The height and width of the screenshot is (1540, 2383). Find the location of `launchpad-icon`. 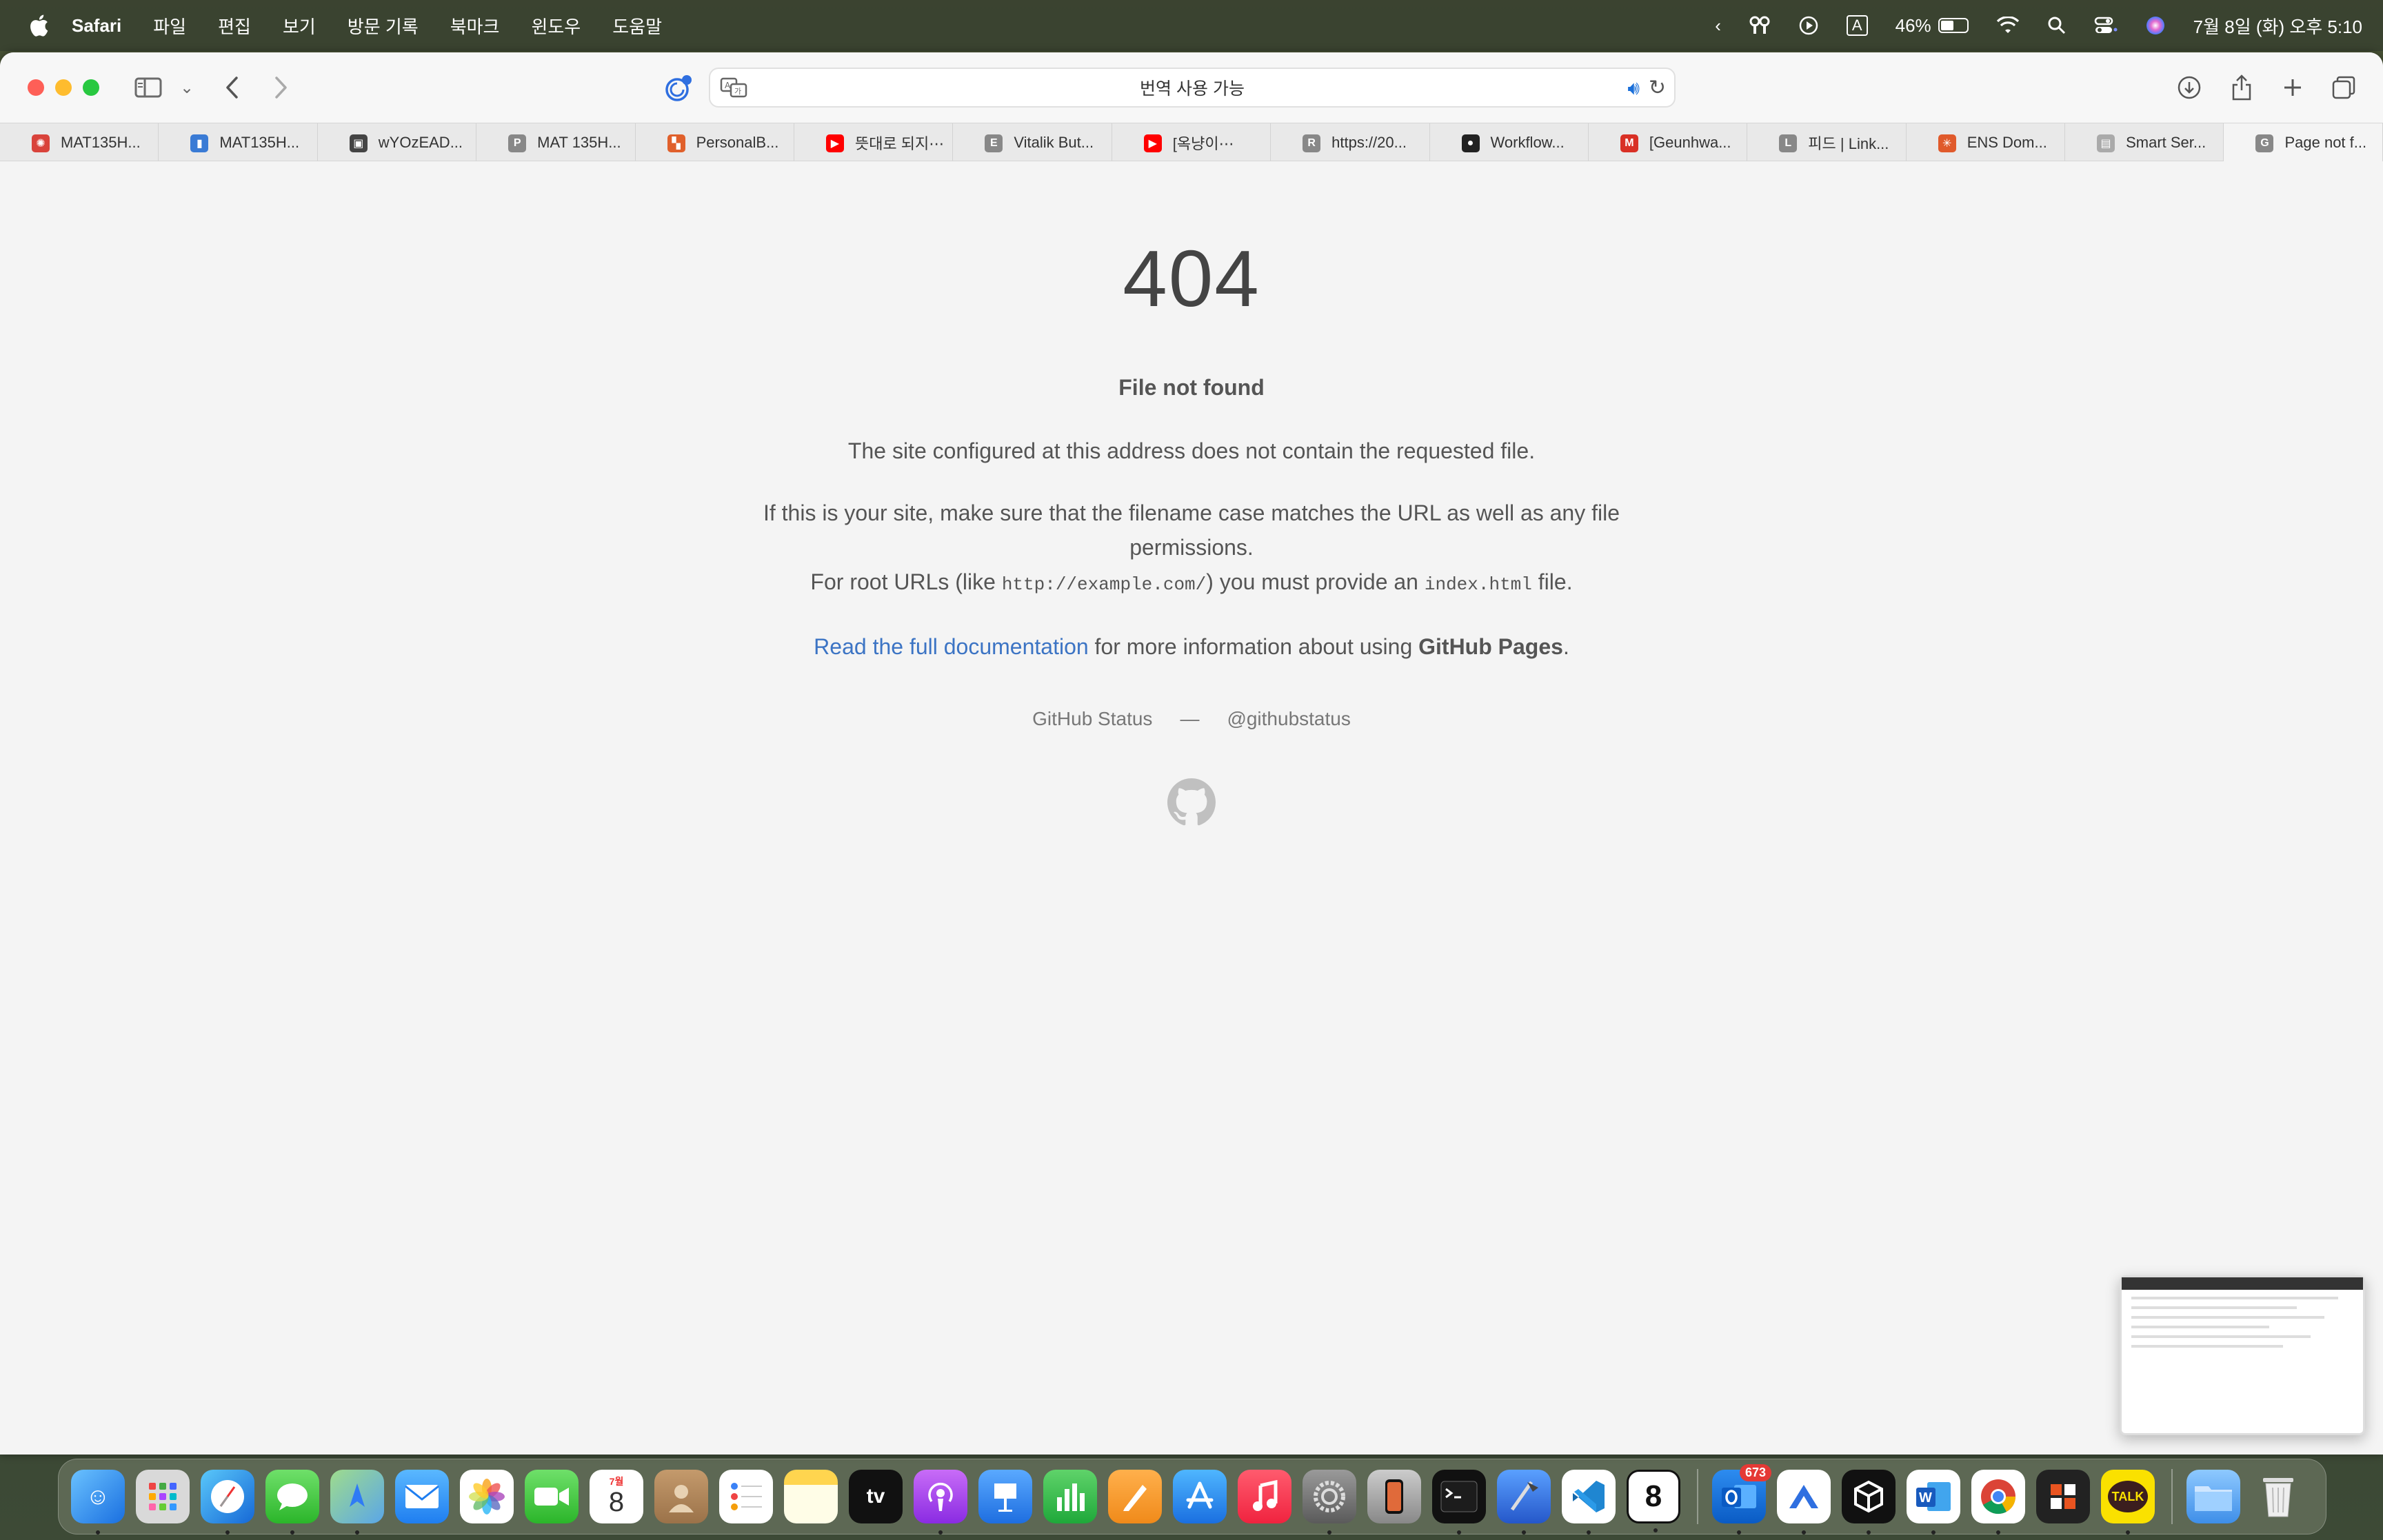

launchpad-icon is located at coordinates (163, 1496).